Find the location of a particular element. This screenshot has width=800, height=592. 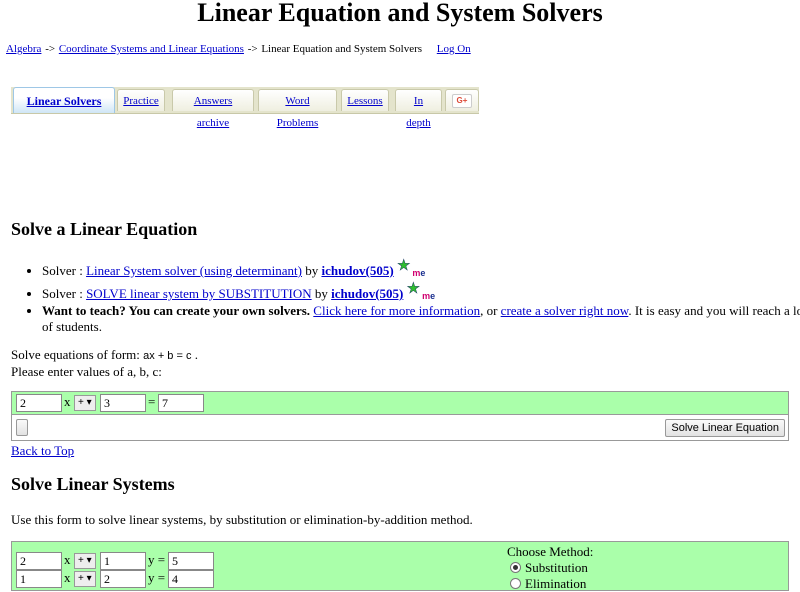

form-prefix: Solve equations of form: is located at coordinates (77, 354).